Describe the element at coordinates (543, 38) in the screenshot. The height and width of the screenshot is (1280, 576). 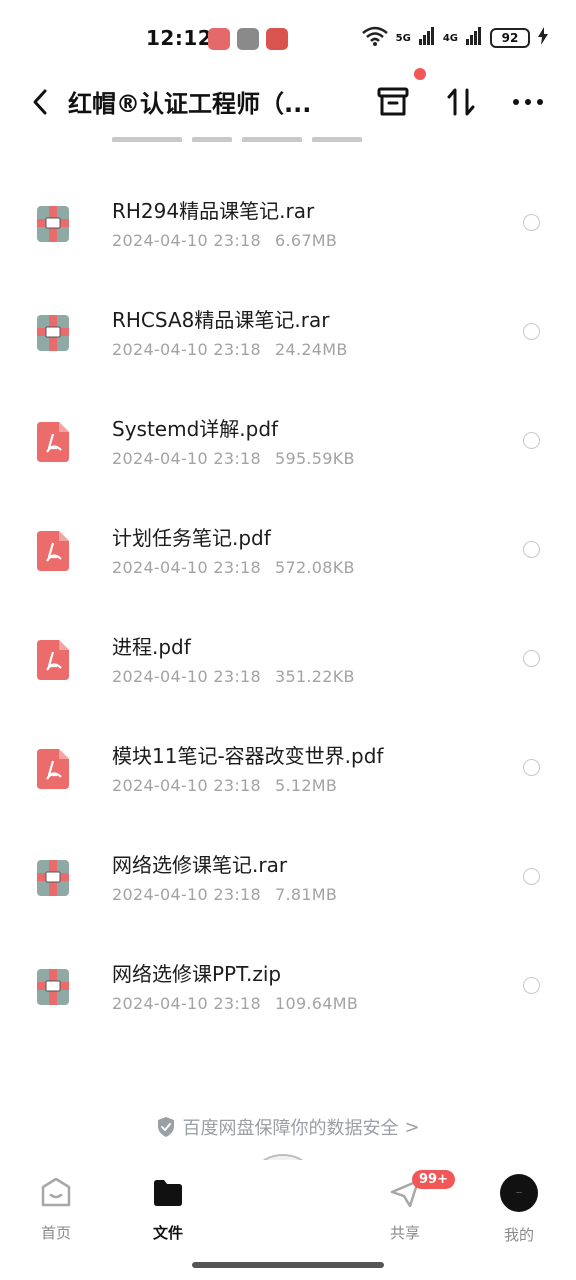
I see `charging-icon` at that location.